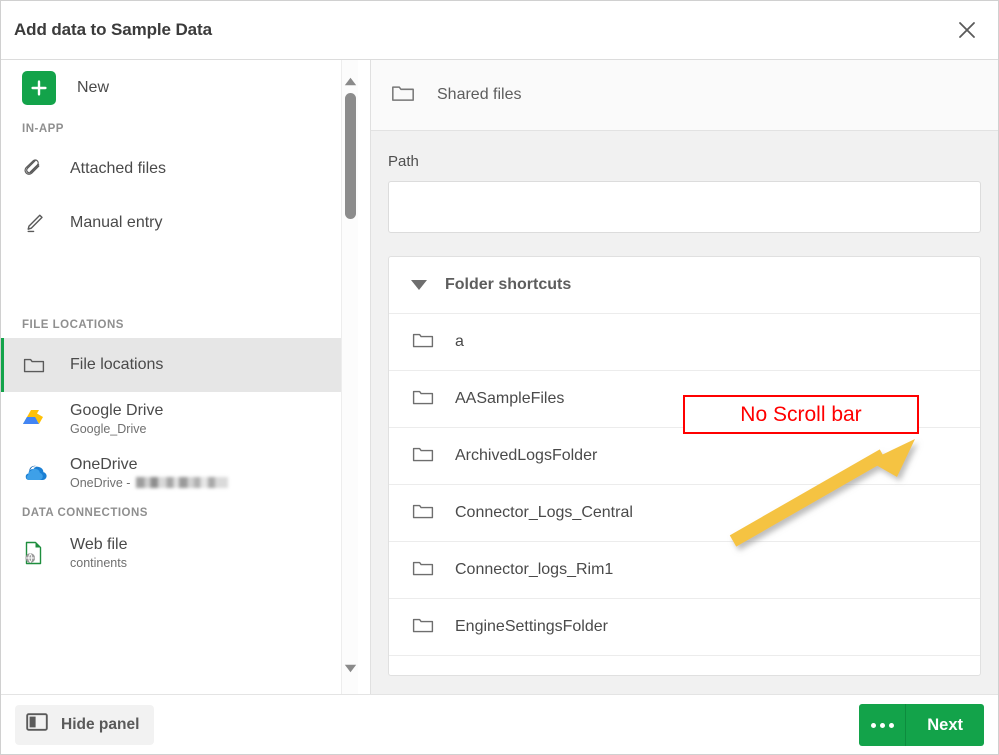  What do you see at coordinates (108, 429) in the screenshot?
I see `sidebar-item-sublabel: Google_Drive` at bounding box center [108, 429].